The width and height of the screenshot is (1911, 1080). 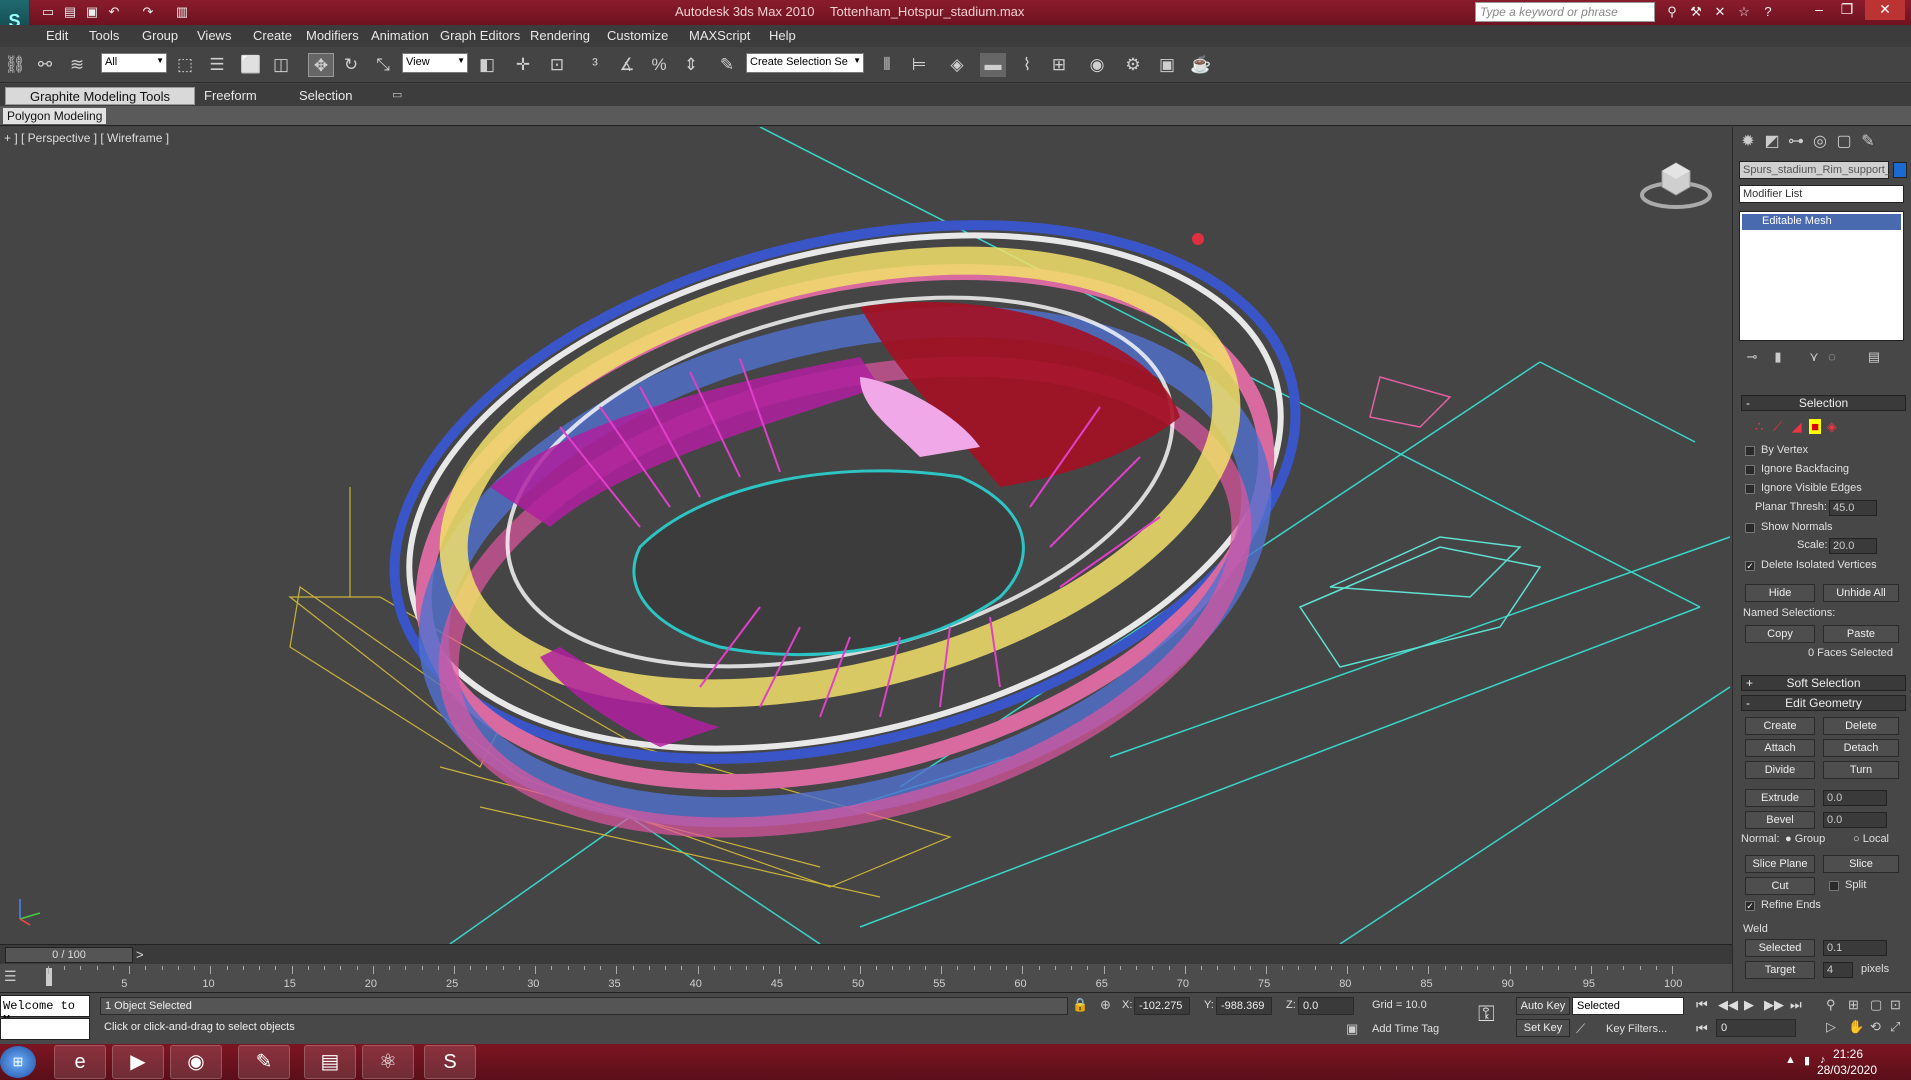 What do you see at coordinates (1772, 142) in the screenshot?
I see `modify-panel-icon: ◩` at bounding box center [1772, 142].